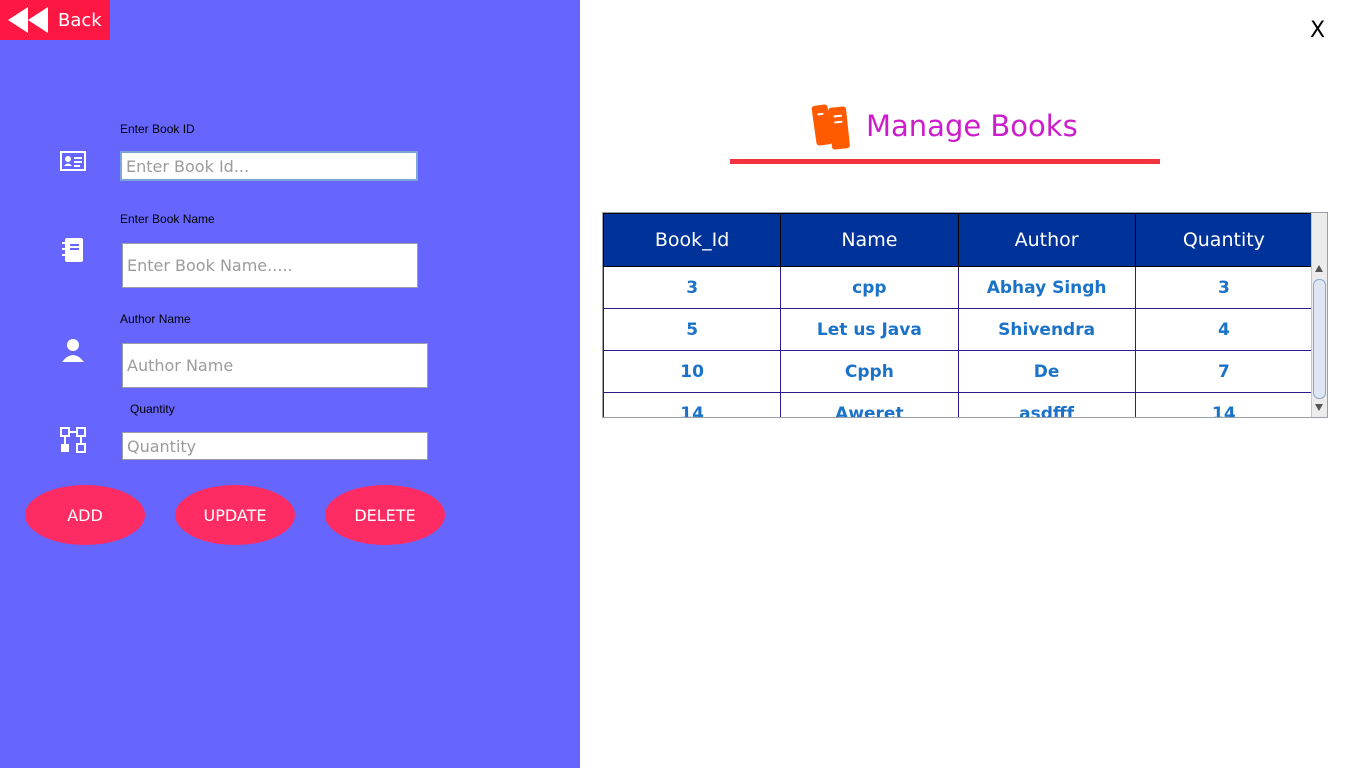 Image resolution: width=1366 pixels, height=768 pixels. I want to click on back-button: Back, so click(55, 20).